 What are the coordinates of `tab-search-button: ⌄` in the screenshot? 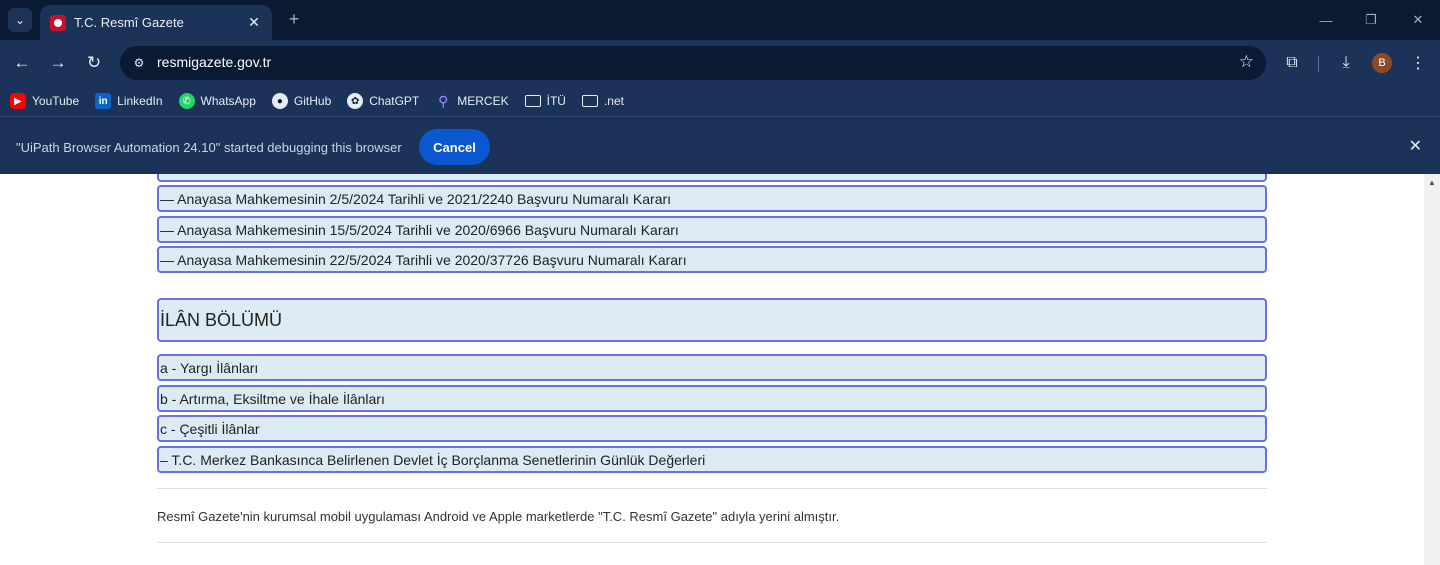 It's located at (20, 20).